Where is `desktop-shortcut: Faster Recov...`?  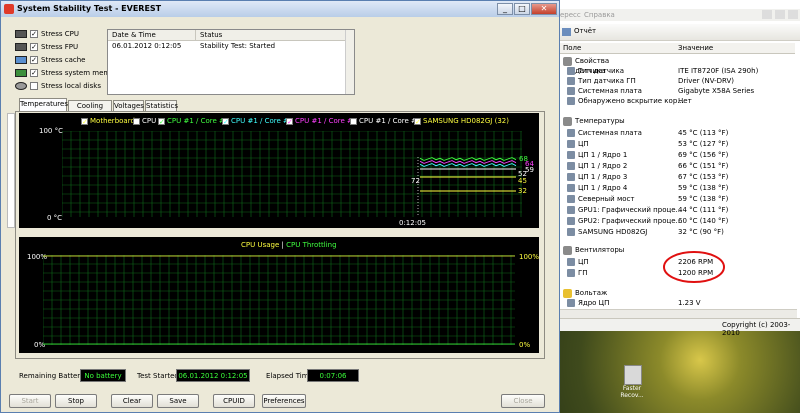 desktop-shortcut: Faster Recov... is located at coordinates (632, 385).